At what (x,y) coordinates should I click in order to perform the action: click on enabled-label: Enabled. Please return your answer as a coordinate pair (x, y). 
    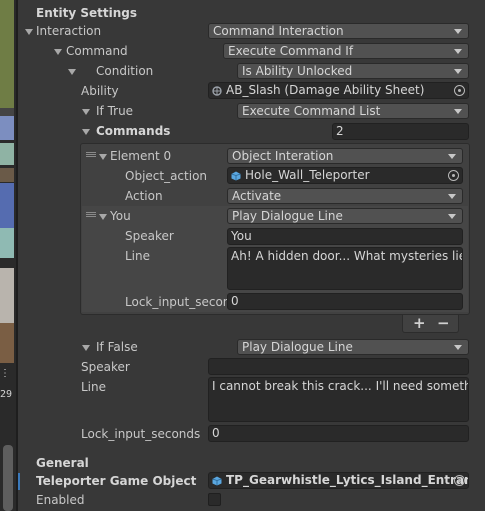
    Looking at the image, I should click on (60, 500).